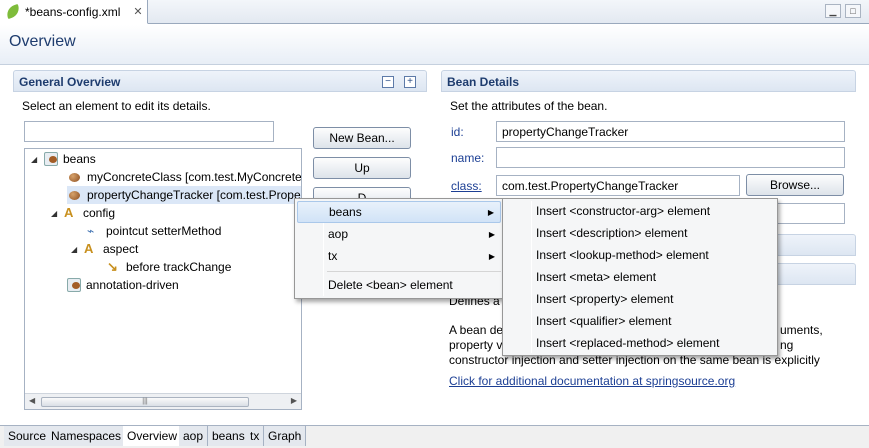 The image size is (869, 448). Describe the element at coordinates (833, 11) in the screenshot. I see `minimize-icon: ▁` at that location.